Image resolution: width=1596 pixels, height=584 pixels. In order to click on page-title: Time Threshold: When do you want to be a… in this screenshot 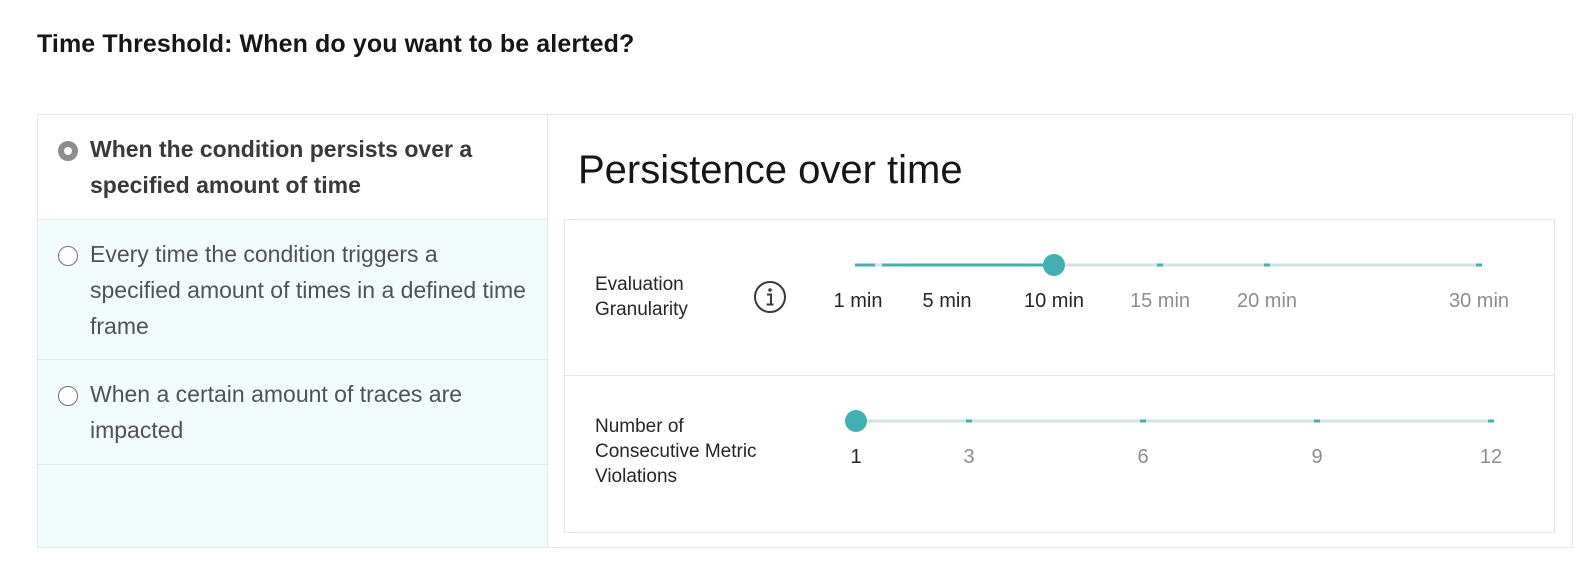, I will do `click(336, 44)`.